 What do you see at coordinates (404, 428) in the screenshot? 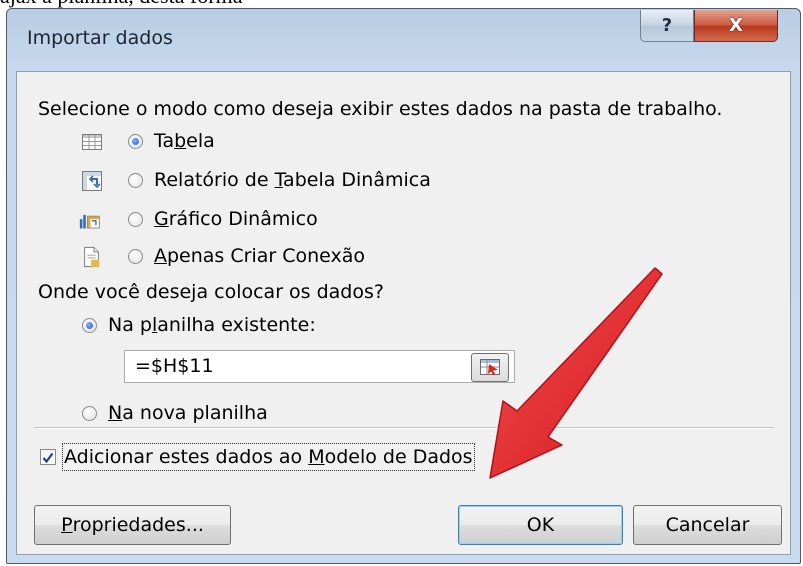
I see `separator` at bounding box center [404, 428].